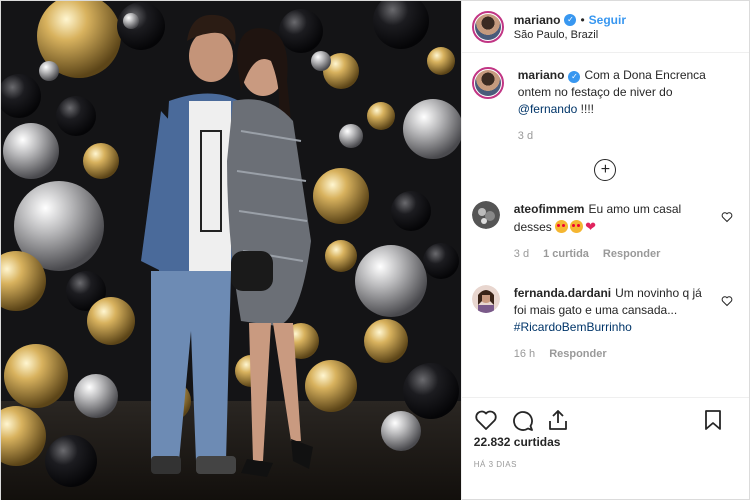 Image resolution: width=750 pixels, height=500 pixels. Describe the element at coordinates (558, 420) in the screenshot. I see `share-icon` at that location.